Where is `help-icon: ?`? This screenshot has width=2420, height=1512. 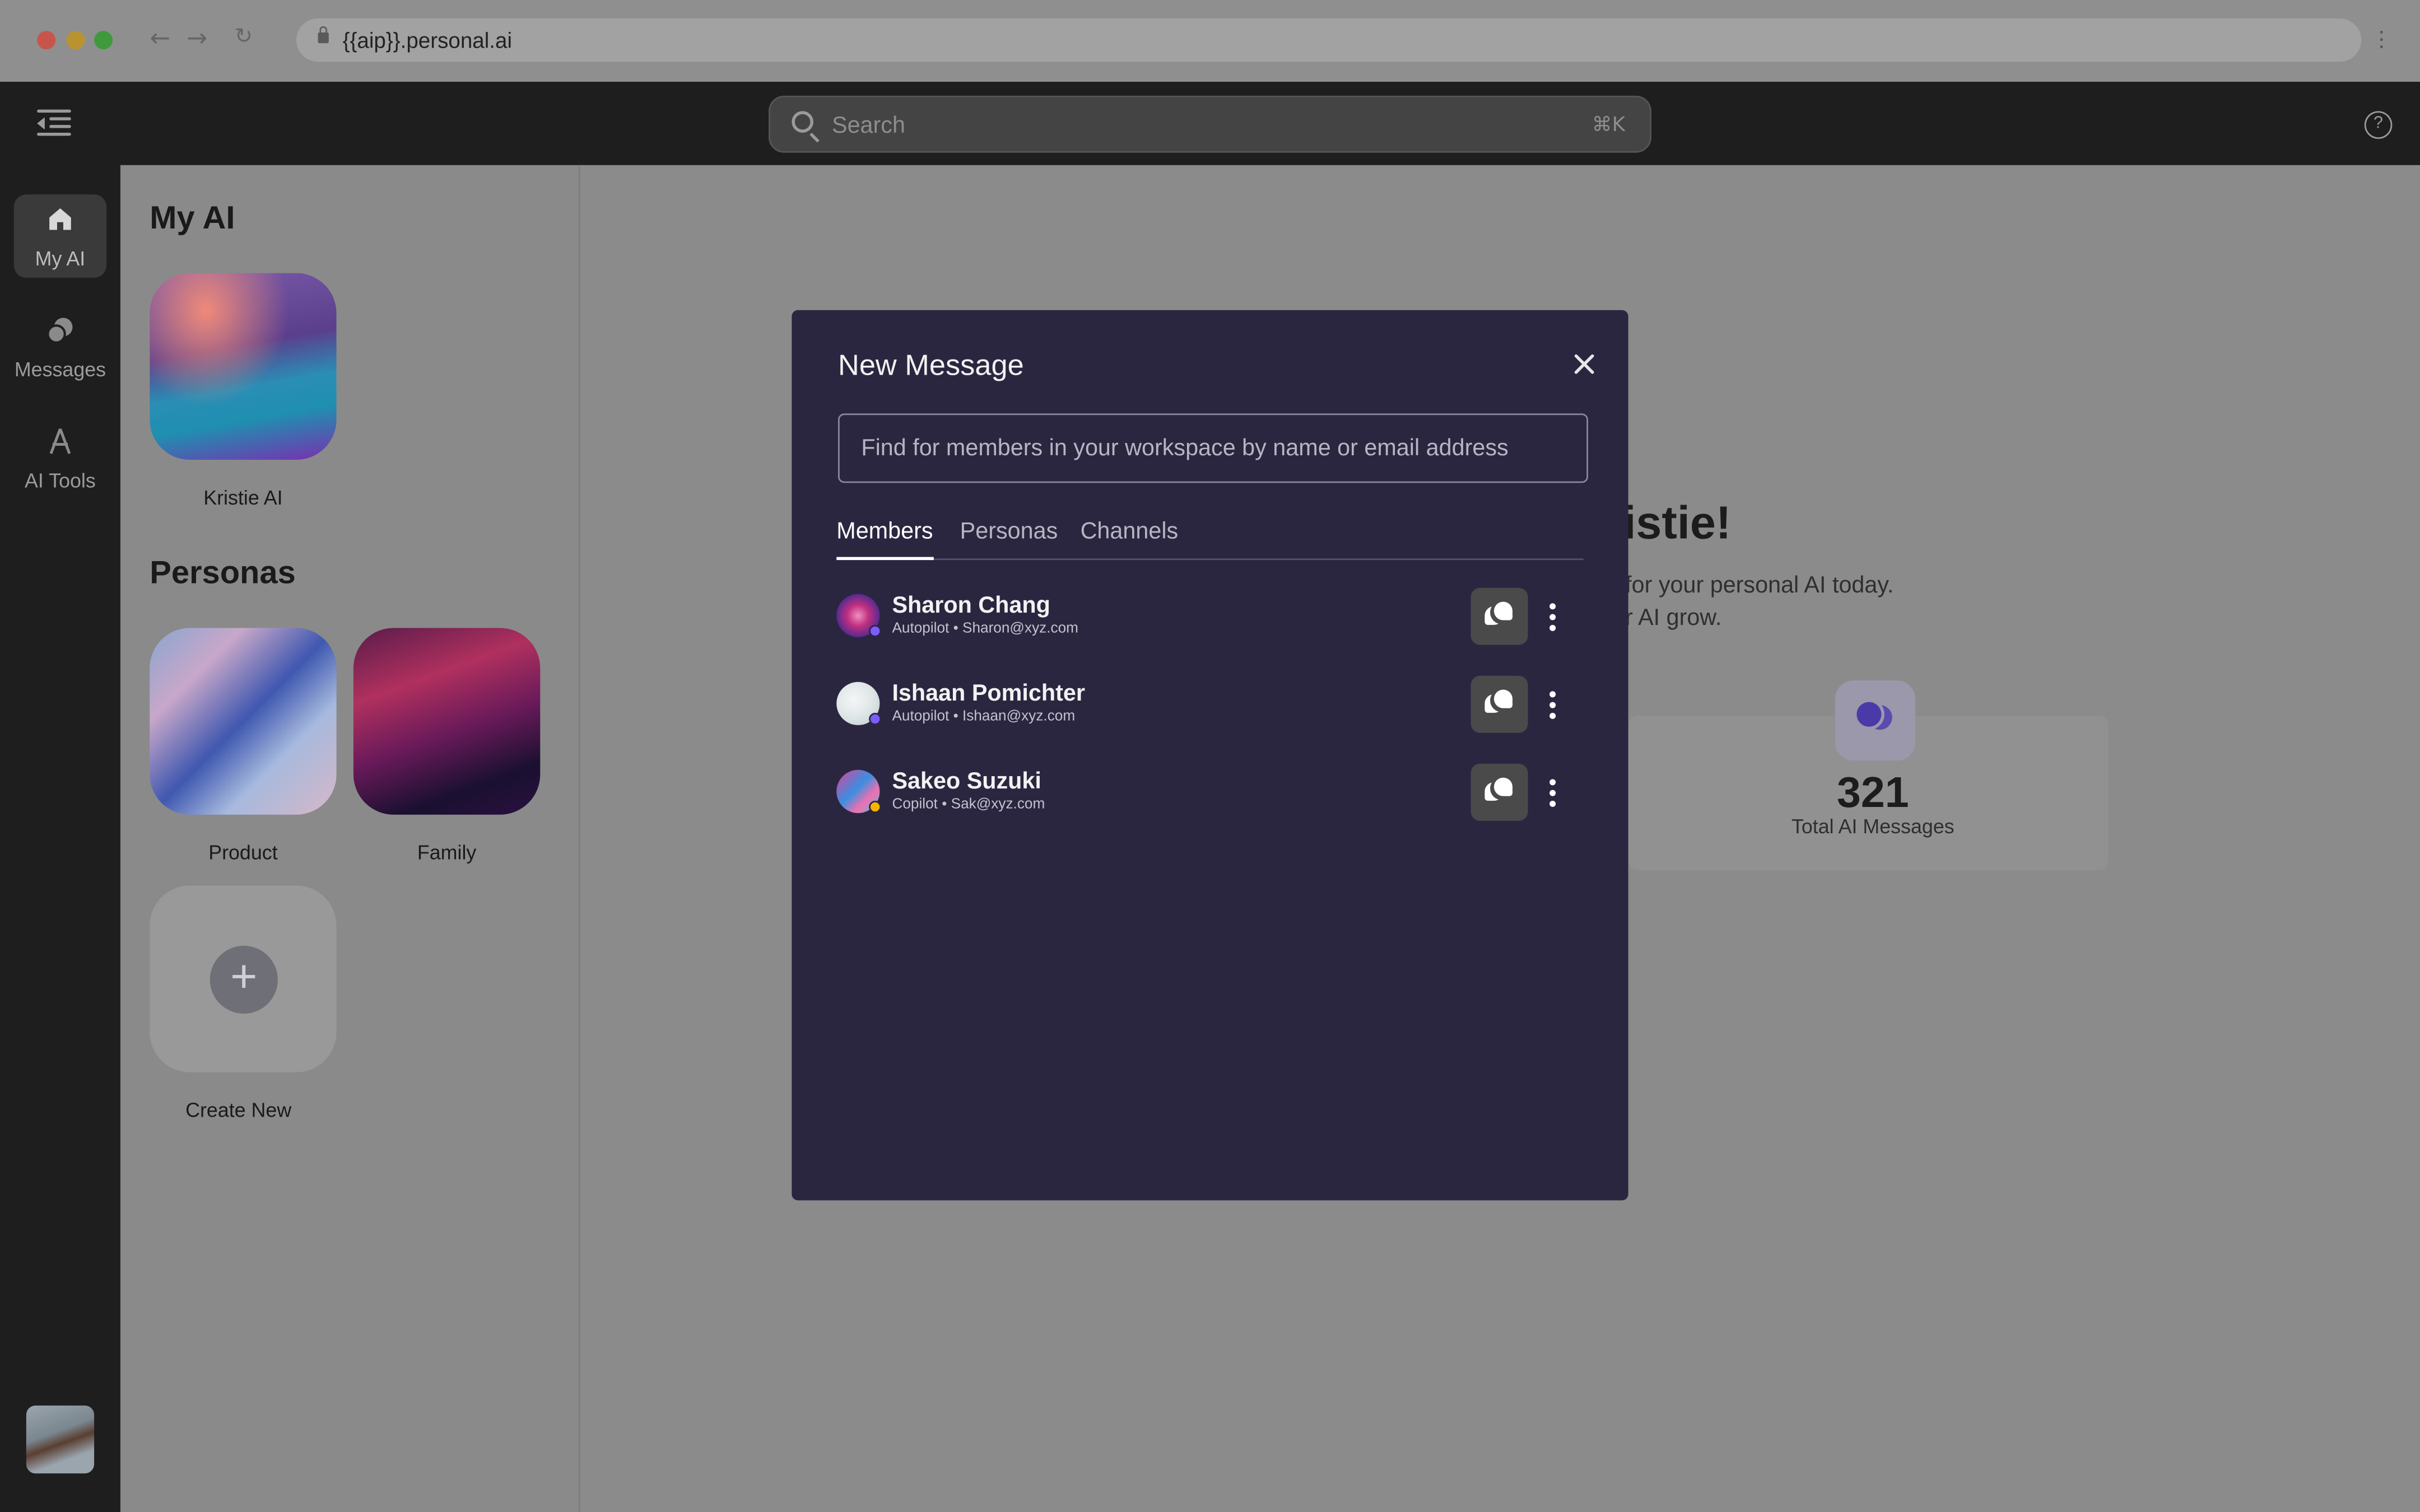 help-icon: ? is located at coordinates (2379, 125).